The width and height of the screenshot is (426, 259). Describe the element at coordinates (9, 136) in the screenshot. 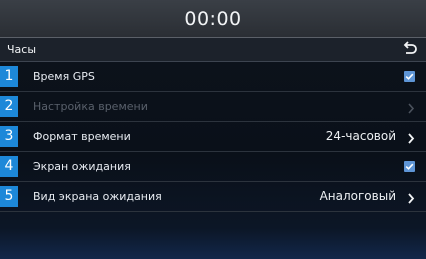

I see `item-number: 3` at that location.